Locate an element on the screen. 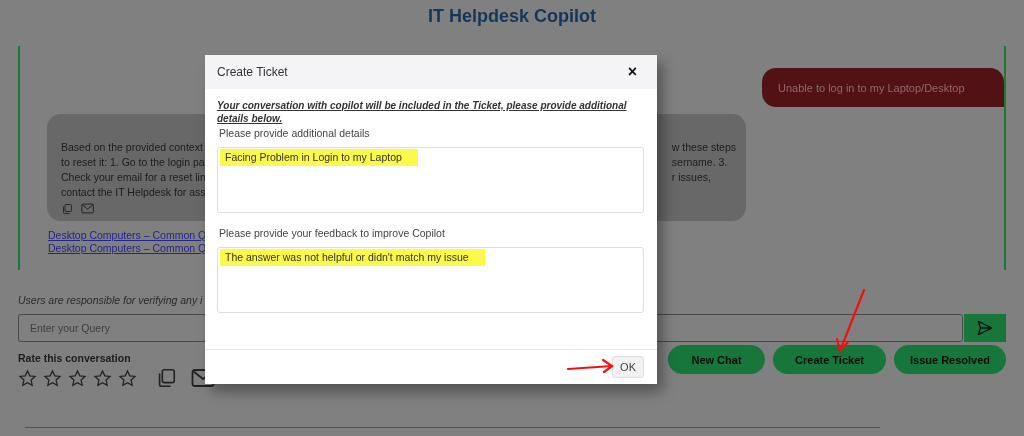 Image resolution: width=1024 pixels, height=436 pixels. dialog-title: Create Ticket is located at coordinates (252, 72).